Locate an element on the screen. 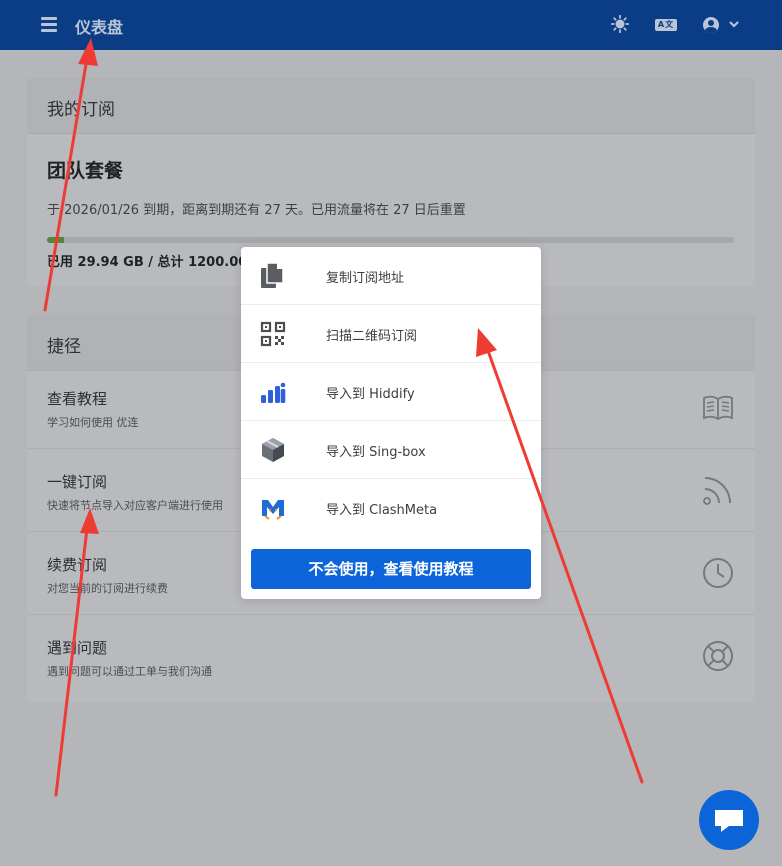  chat-support-button is located at coordinates (729, 820).